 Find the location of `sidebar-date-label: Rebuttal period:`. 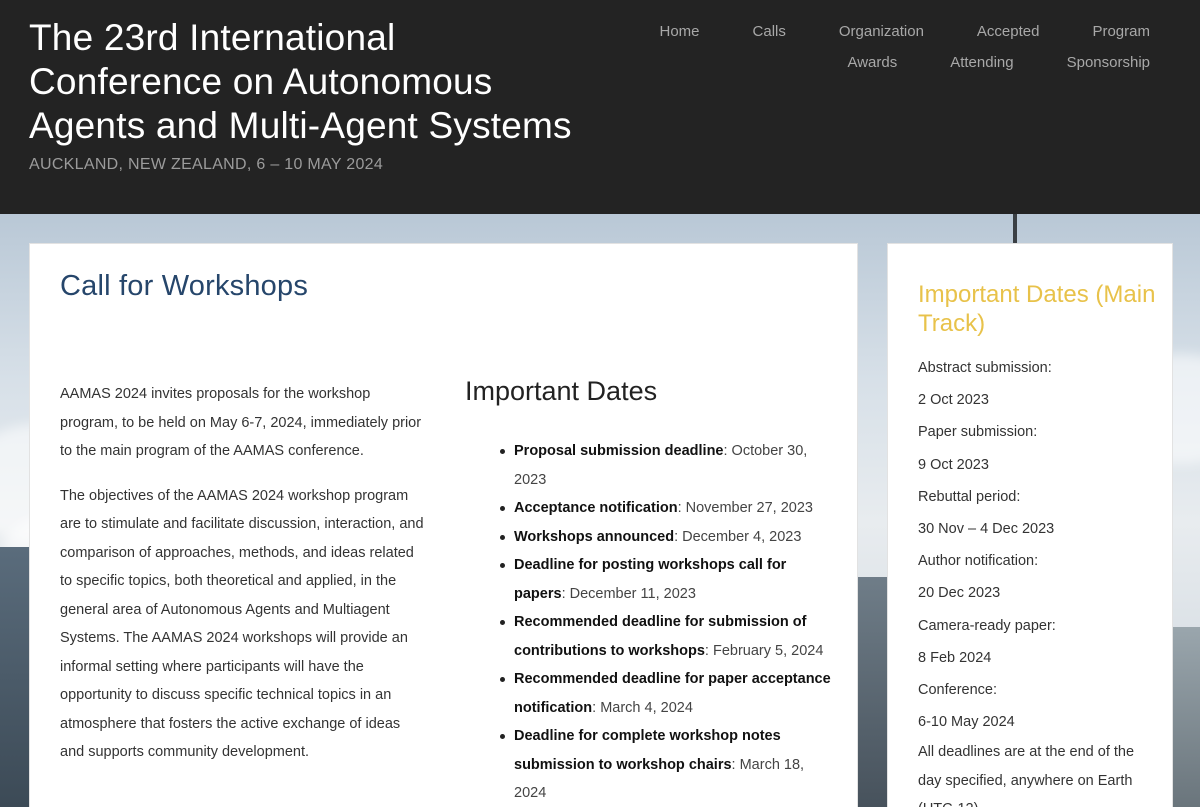

sidebar-date-label: Rebuttal period: is located at coordinates (969, 496).